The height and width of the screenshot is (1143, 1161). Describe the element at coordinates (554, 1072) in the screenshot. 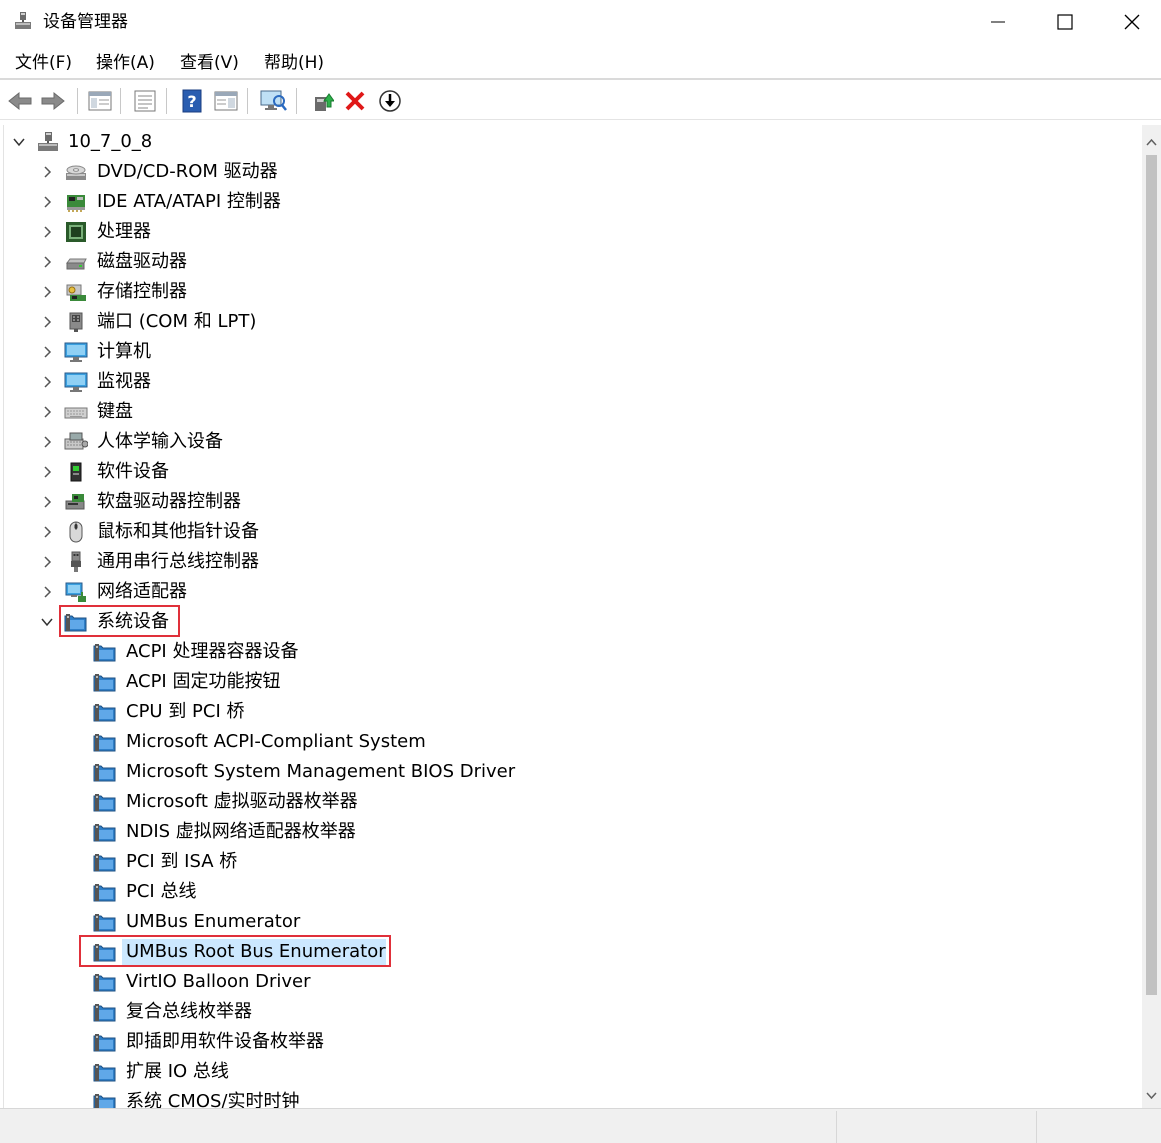

I see `system-device-item: 扩展 IO 总线` at that location.